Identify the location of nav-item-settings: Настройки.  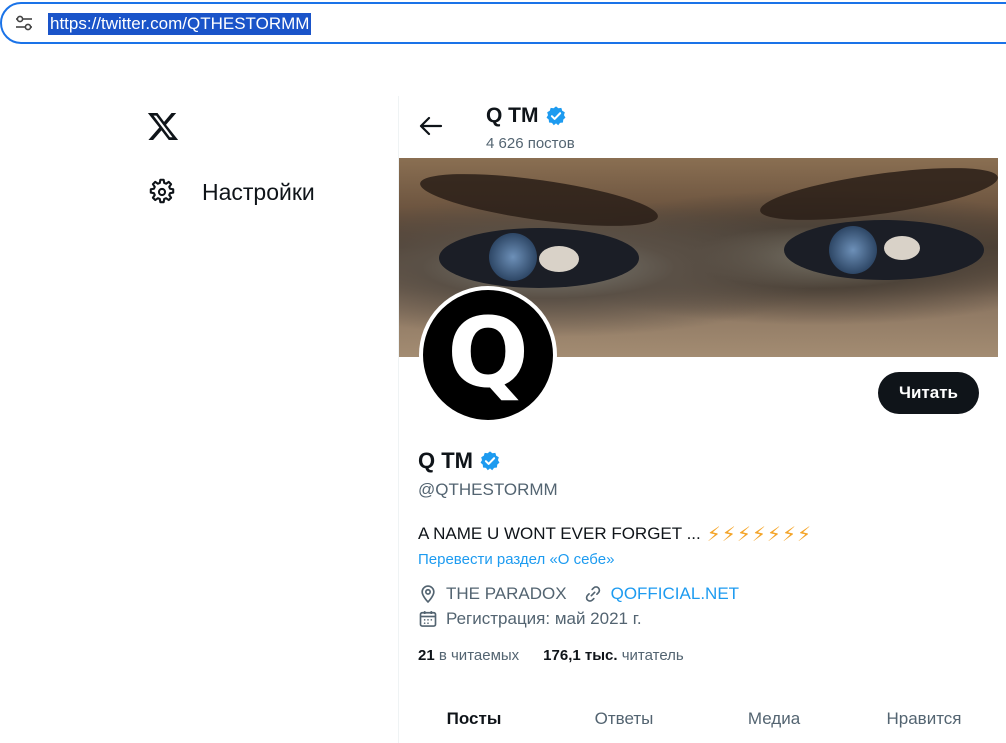
(231, 192).